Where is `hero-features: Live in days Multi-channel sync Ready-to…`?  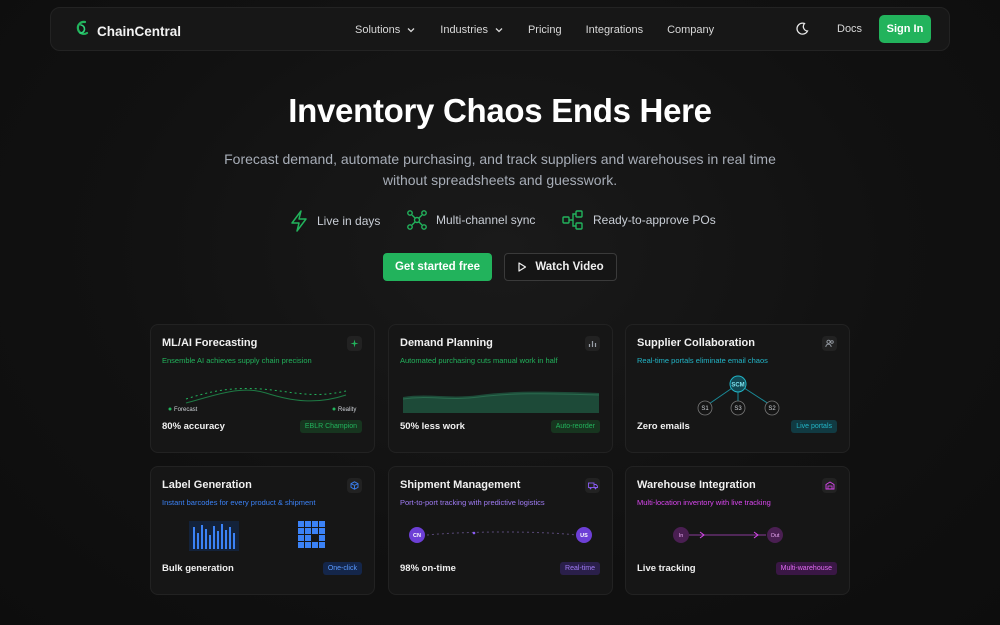 hero-features: Live in days Multi-channel sync Ready-to… is located at coordinates (500, 222).